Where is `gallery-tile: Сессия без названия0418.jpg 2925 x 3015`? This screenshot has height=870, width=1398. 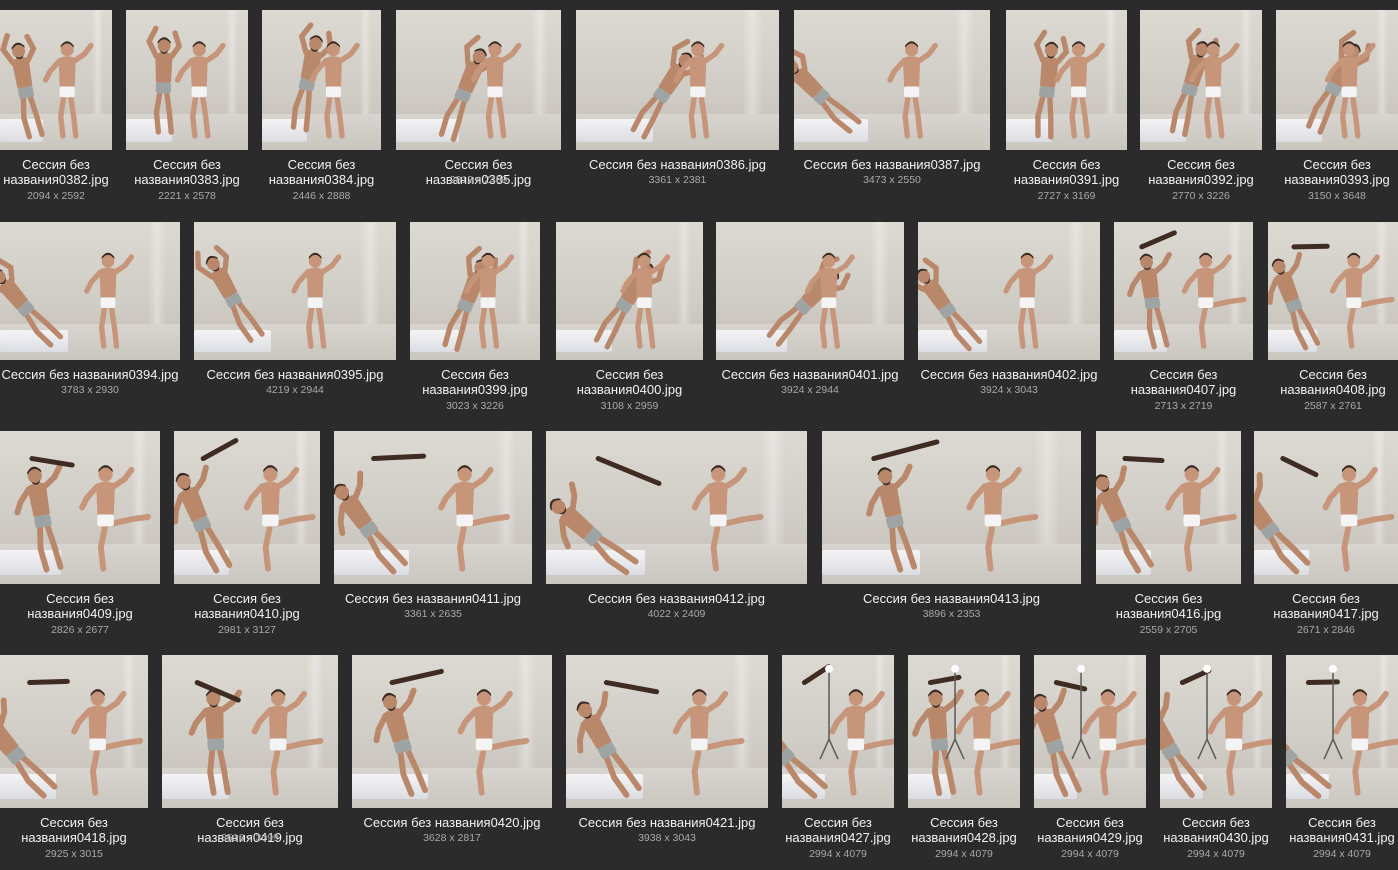 gallery-tile: Сессия без названия0418.jpg 2925 x 3015 is located at coordinates (74, 762).